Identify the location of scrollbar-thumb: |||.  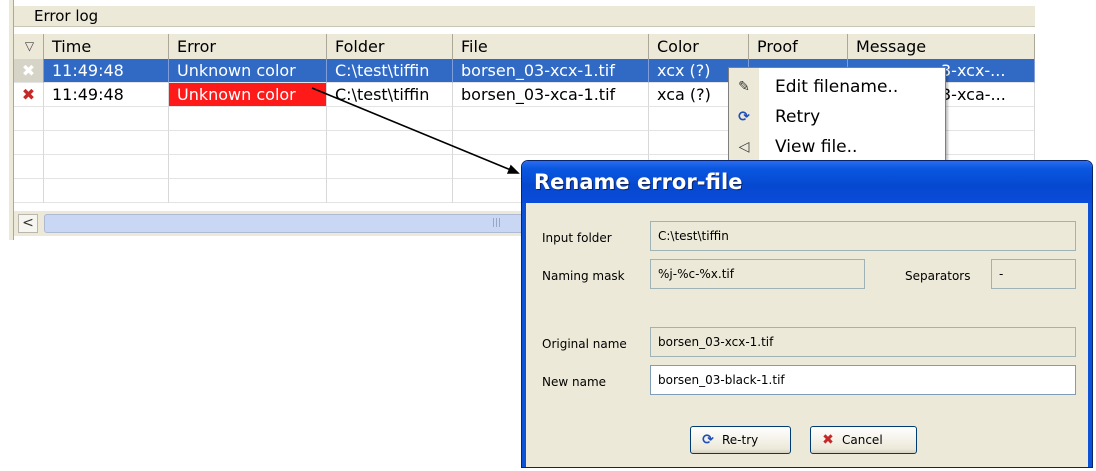
(284, 223).